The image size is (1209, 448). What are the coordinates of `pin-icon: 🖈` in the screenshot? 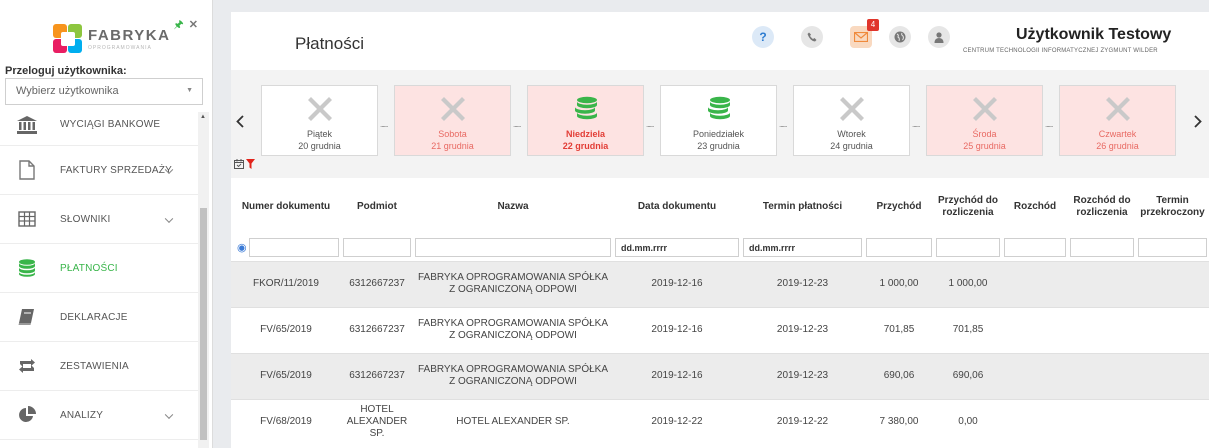 It's located at (179, 25).